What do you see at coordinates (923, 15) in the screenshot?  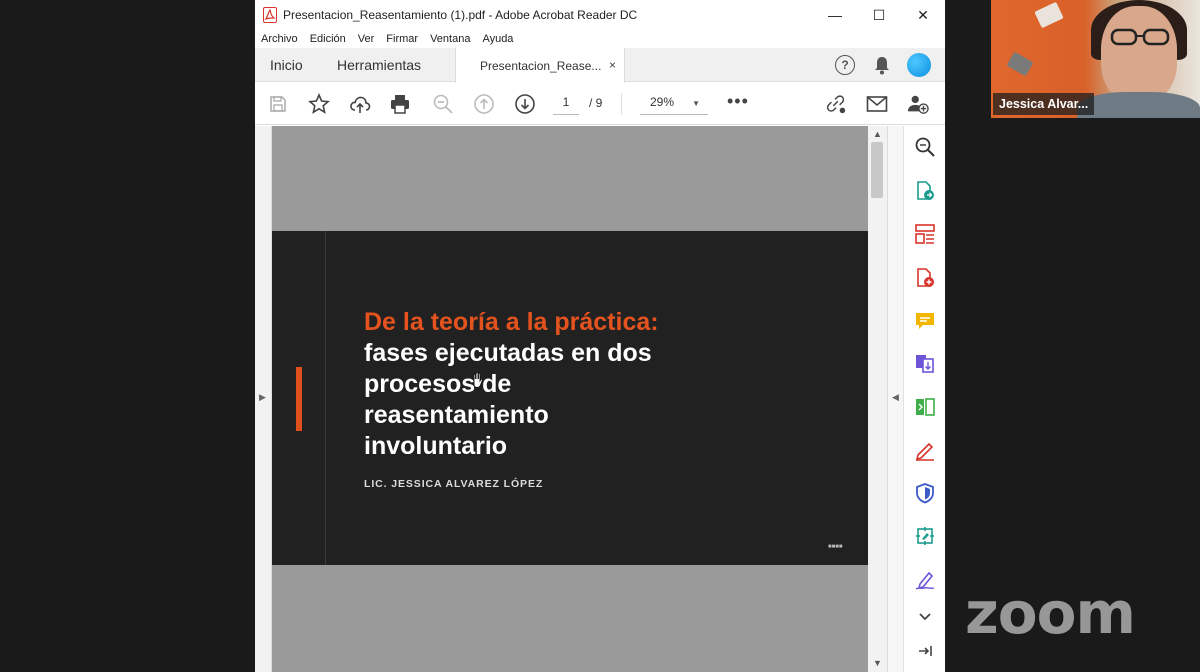 I see `close-window-button: ✕` at bounding box center [923, 15].